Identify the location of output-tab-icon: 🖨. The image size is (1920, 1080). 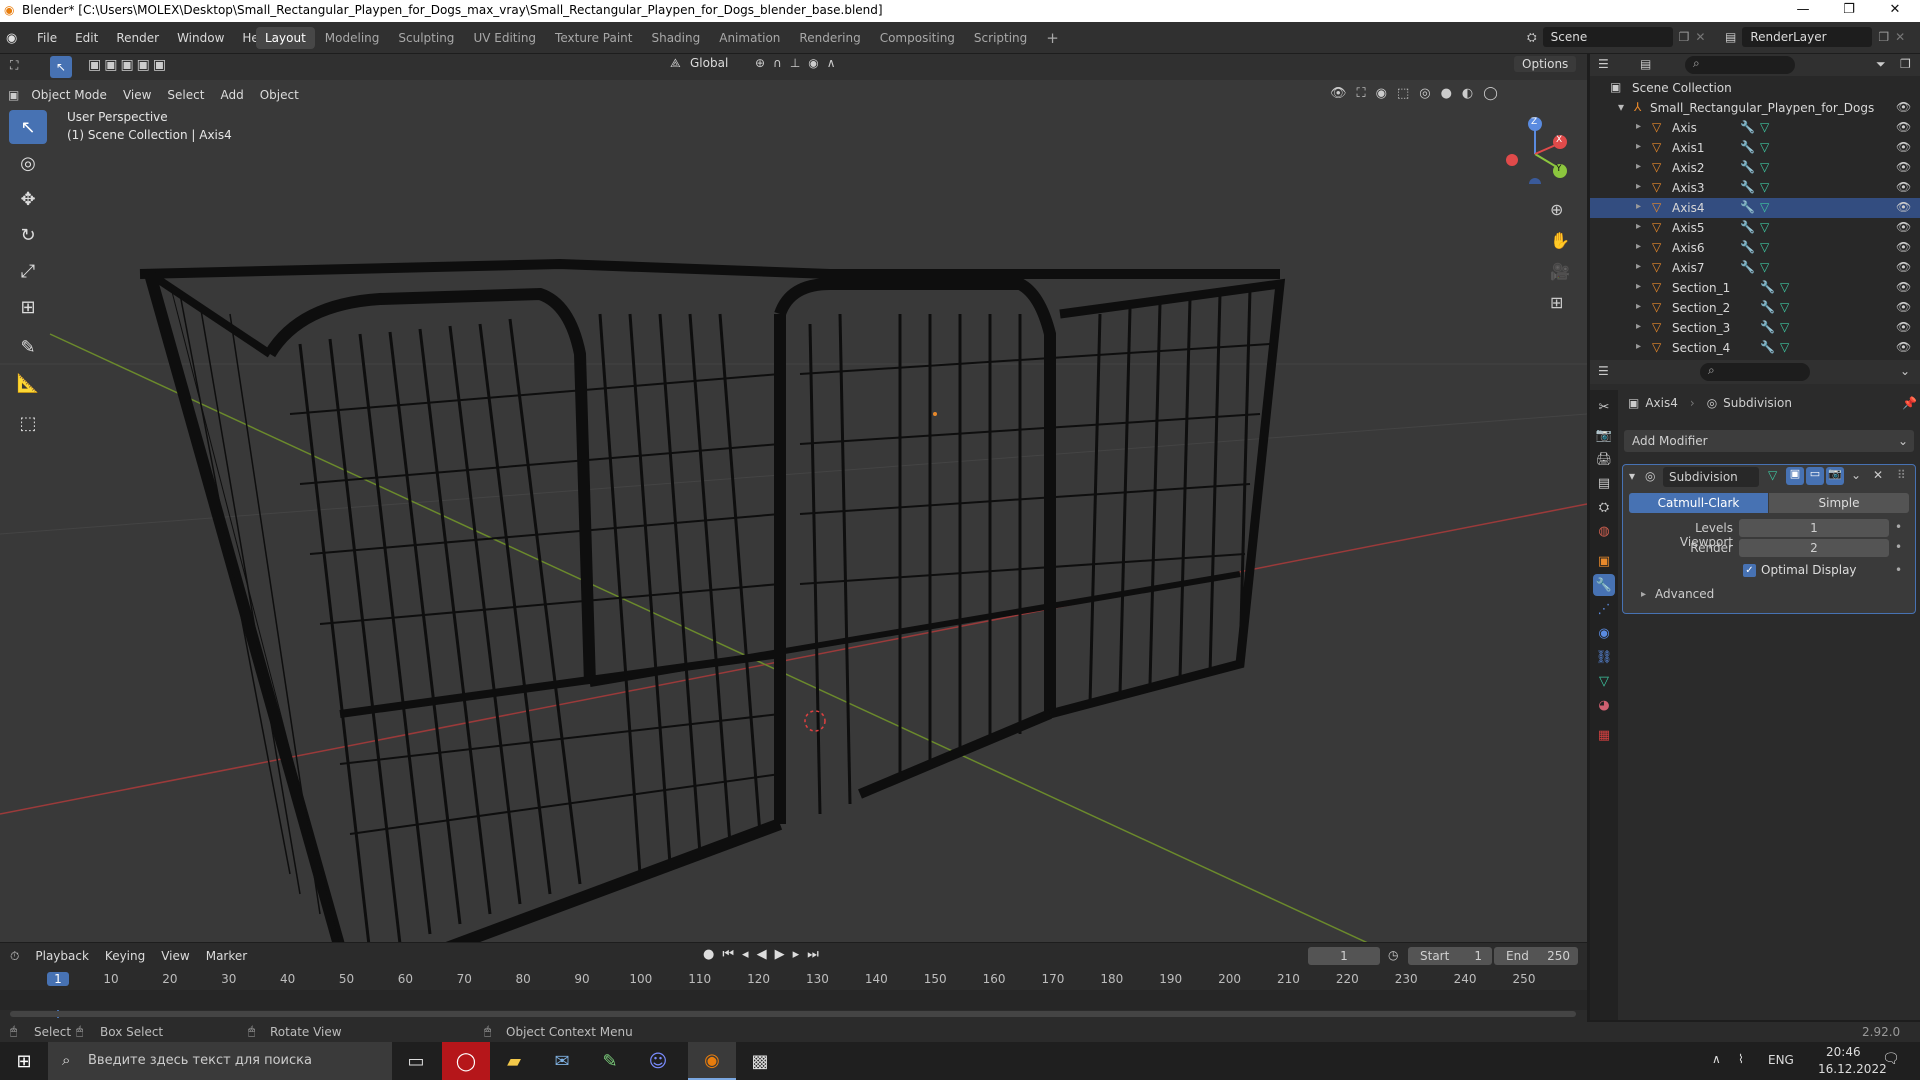
(1604, 459).